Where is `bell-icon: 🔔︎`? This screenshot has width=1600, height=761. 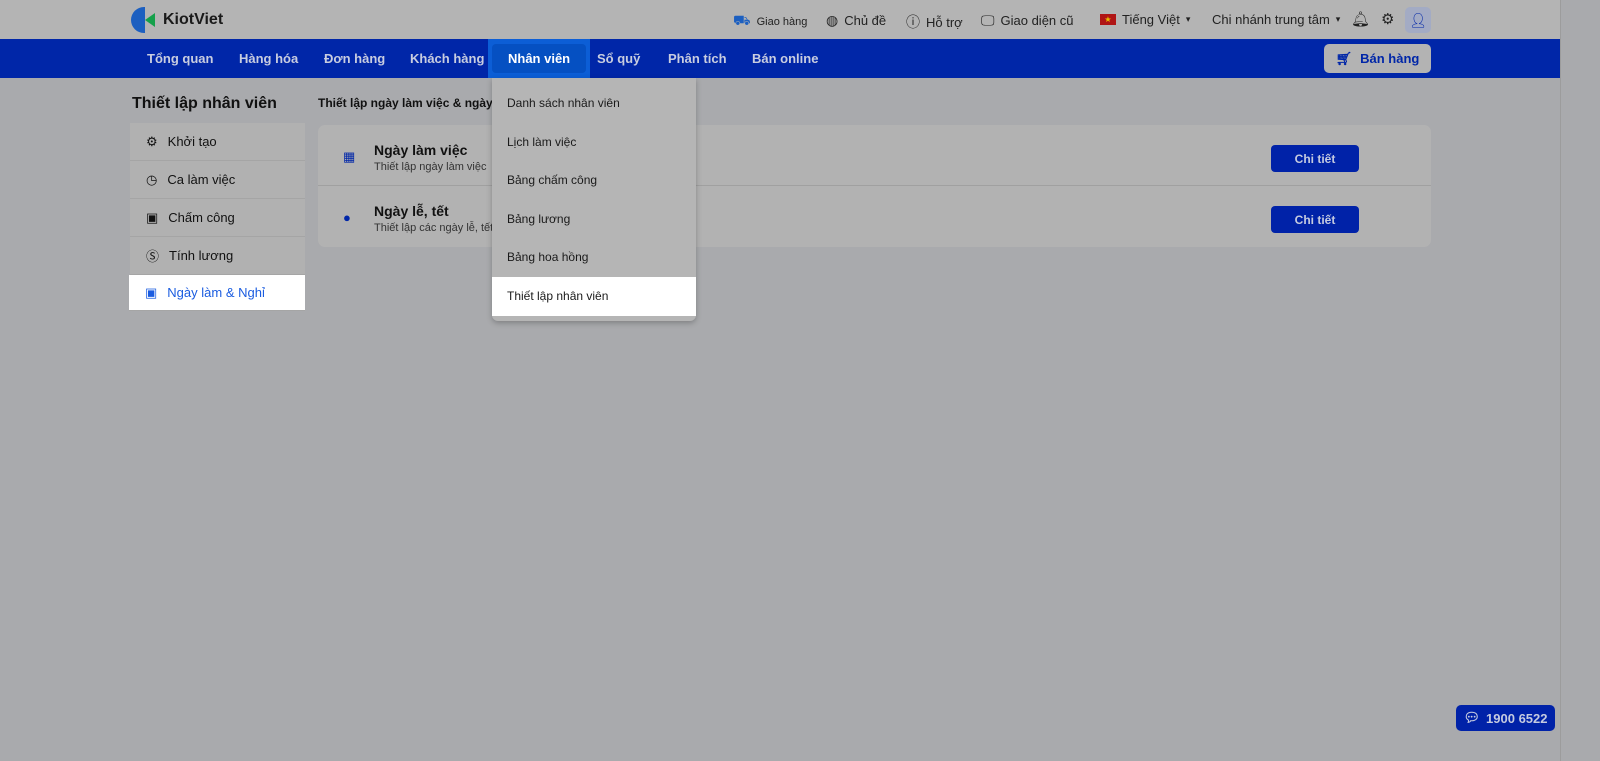 bell-icon: 🔔︎ is located at coordinates (1360, 19).